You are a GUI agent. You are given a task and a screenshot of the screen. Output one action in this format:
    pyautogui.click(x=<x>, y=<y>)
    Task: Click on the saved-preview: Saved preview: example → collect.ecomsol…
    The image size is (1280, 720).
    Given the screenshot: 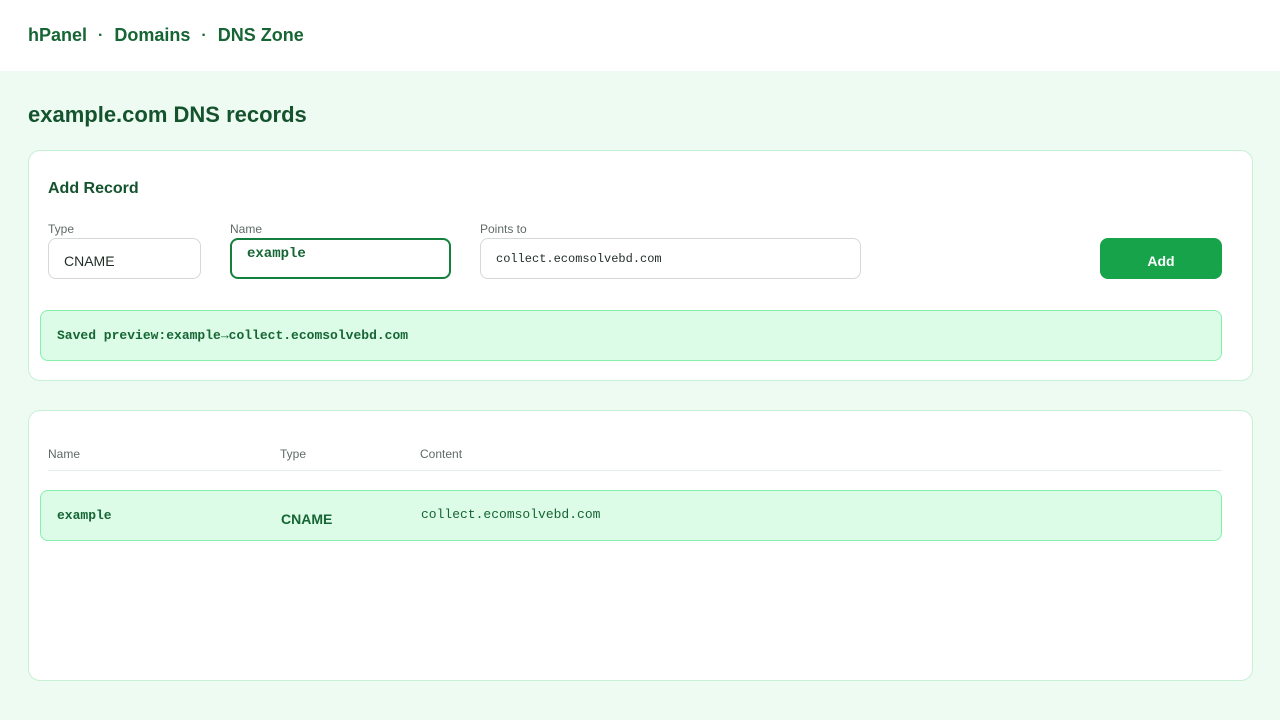 What is the action you would take?
    pyautogui.click(x=631, y=335)
    